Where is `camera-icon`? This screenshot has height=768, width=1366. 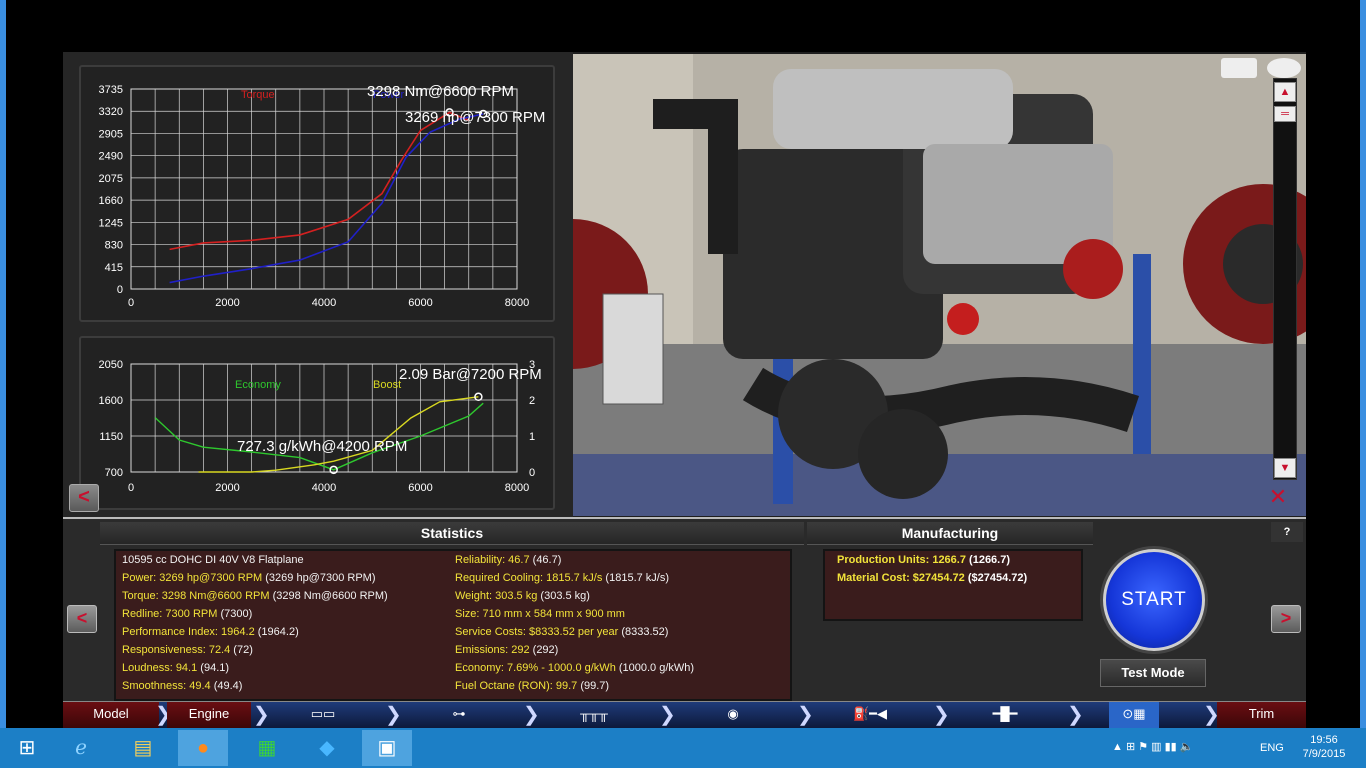
camera-icon is located at coordinates (1239, 68).